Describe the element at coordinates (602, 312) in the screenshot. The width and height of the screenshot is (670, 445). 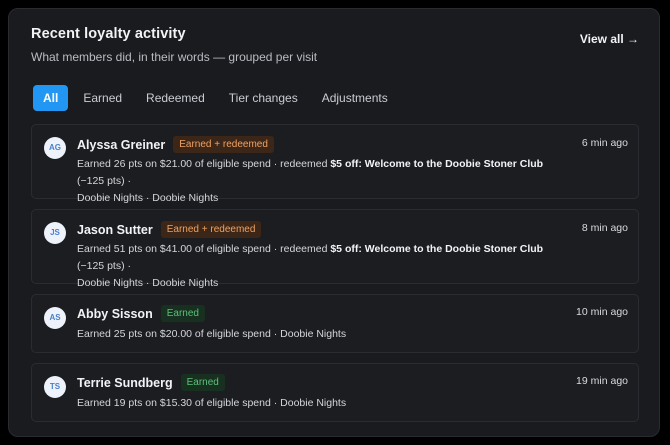
I see `activity-time: 10 min ago` at that location.